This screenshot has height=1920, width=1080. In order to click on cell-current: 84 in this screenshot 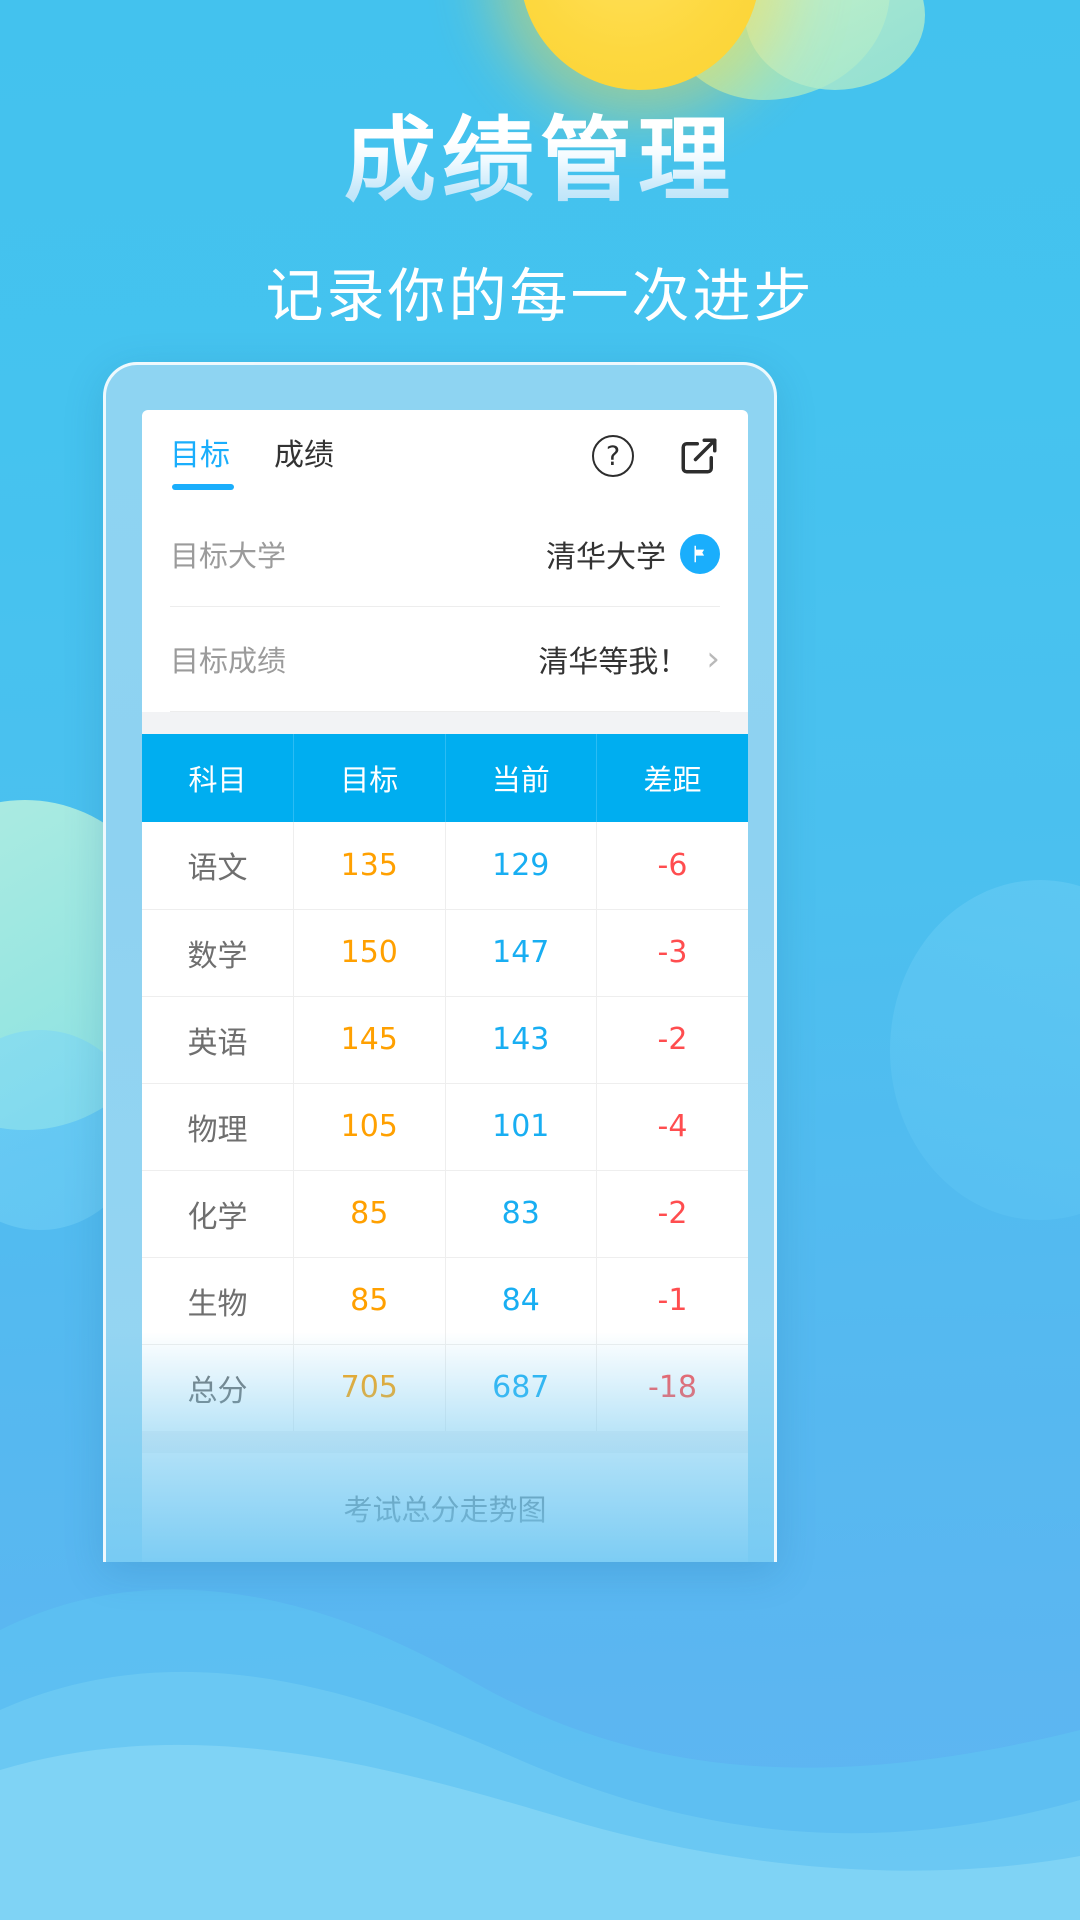, I will do `click(521, 1301)`.